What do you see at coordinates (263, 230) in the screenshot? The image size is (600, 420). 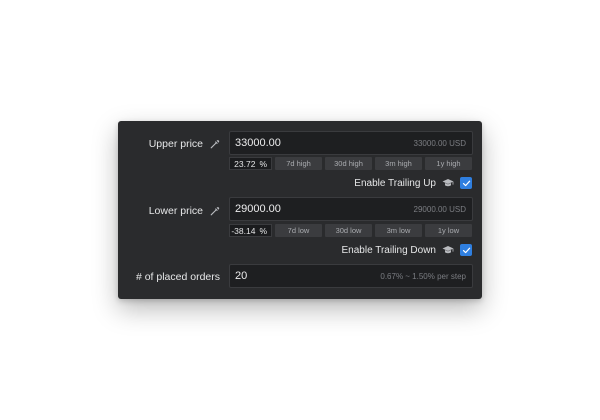 I see `lower-percent-sign: %` at bounding box center [263, 230].